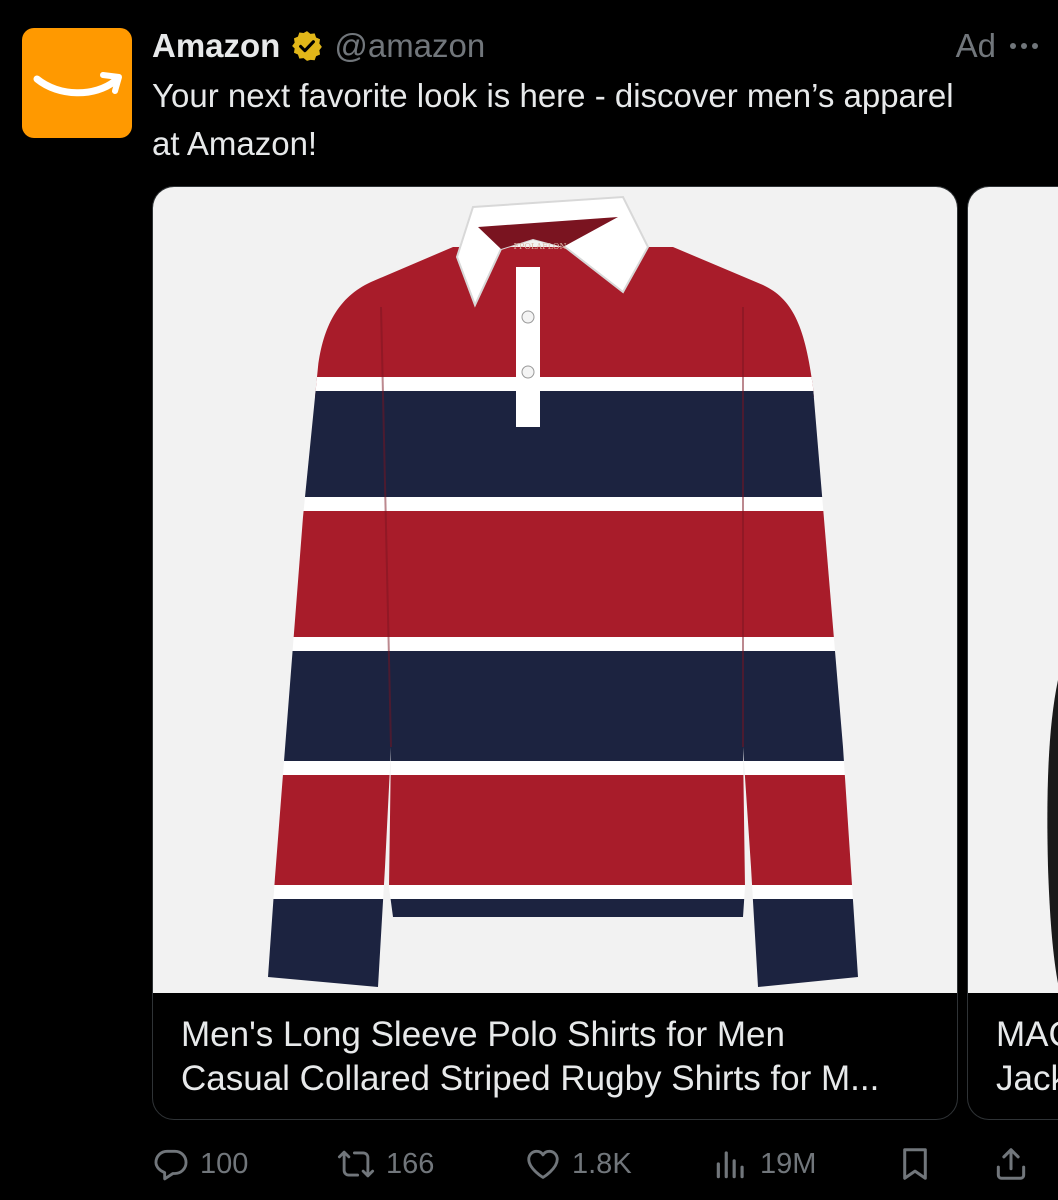  I want to click on product-title: MAC Jack, so click(1027, 1057).